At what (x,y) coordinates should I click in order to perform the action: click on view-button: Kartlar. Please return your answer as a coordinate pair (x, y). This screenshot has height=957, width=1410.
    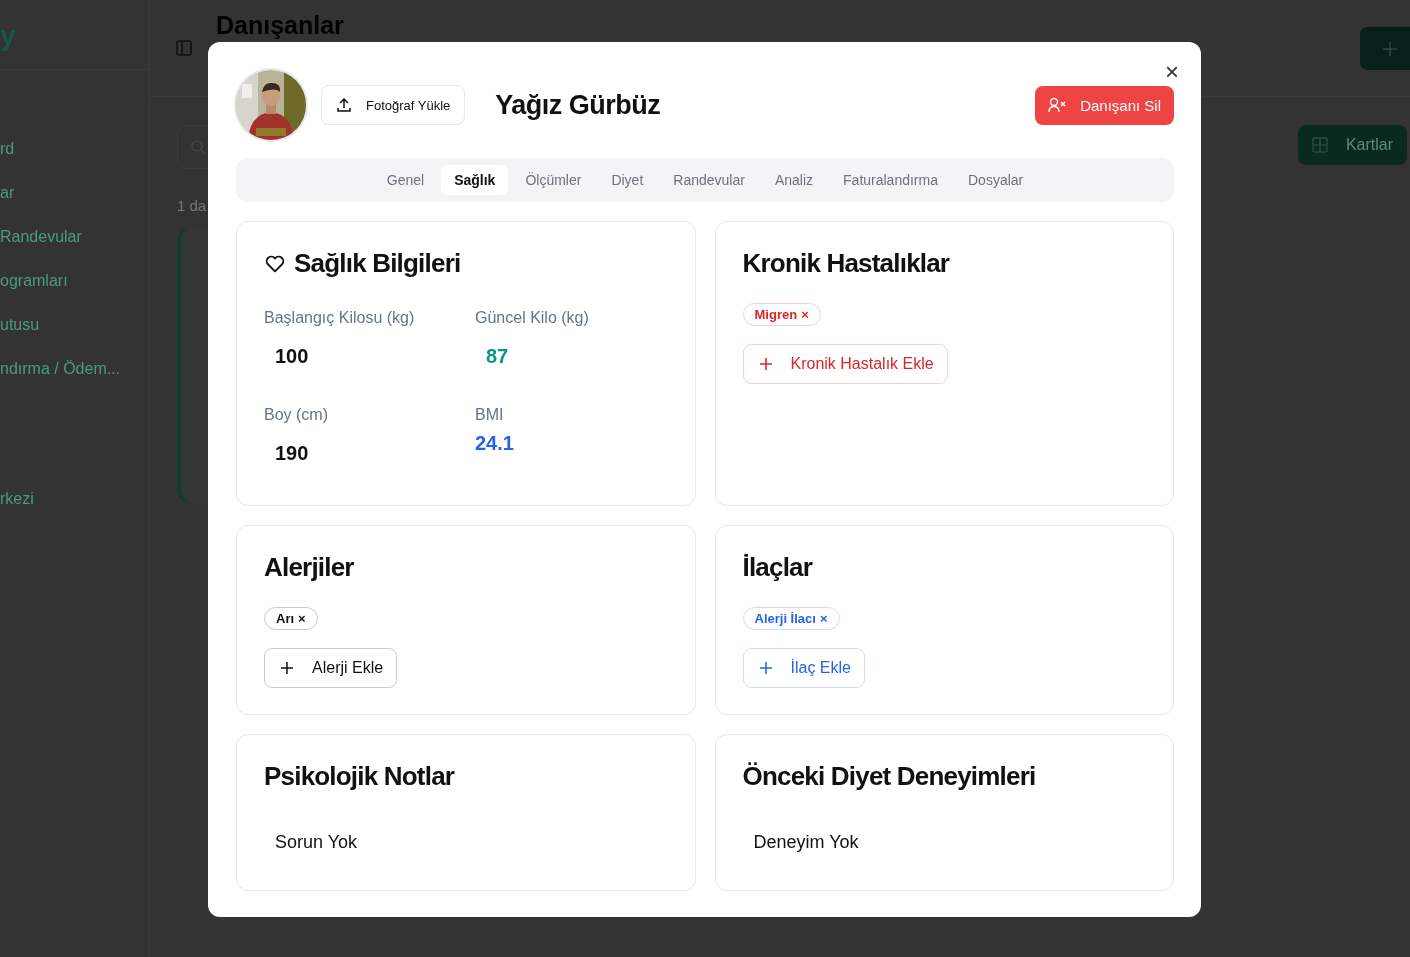
    Looking at the image, I should click on (1352, 145).